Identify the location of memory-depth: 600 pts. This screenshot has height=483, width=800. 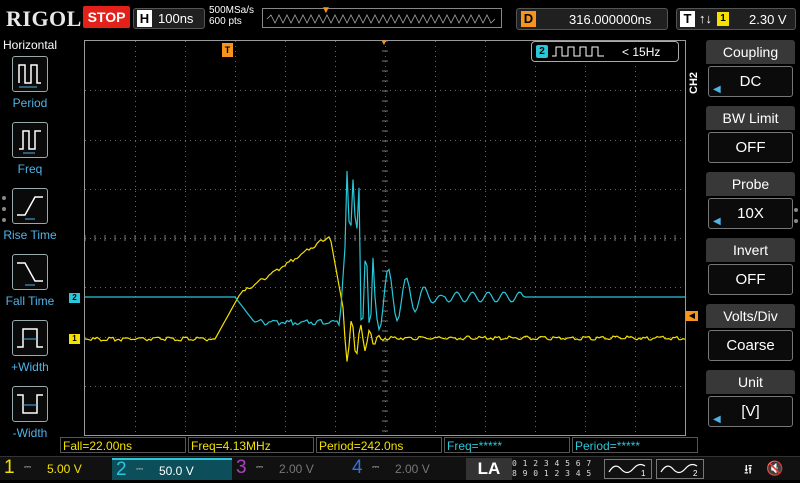
(225, 21).